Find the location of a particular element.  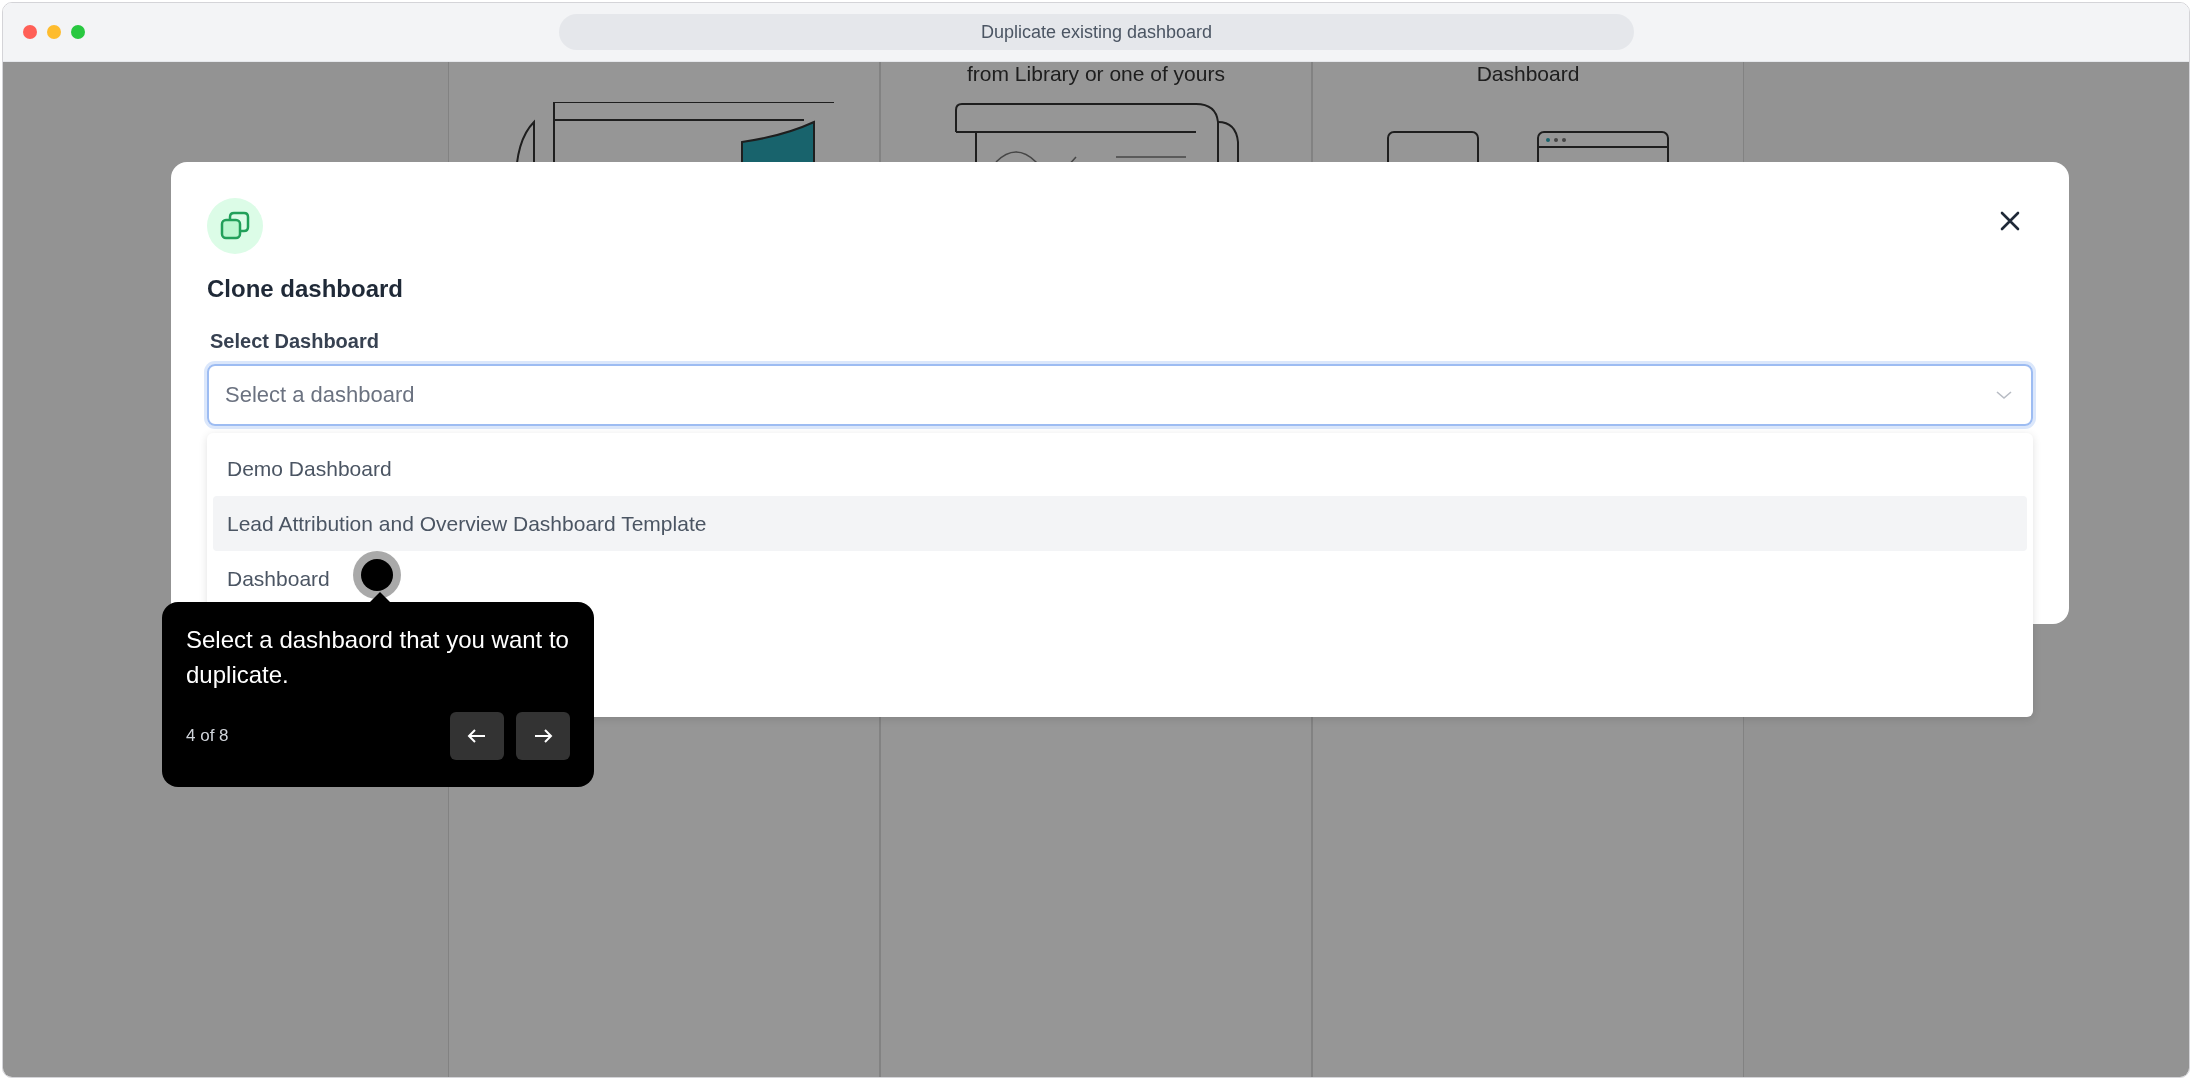

copy-icon is located at coordinates (235, 226).